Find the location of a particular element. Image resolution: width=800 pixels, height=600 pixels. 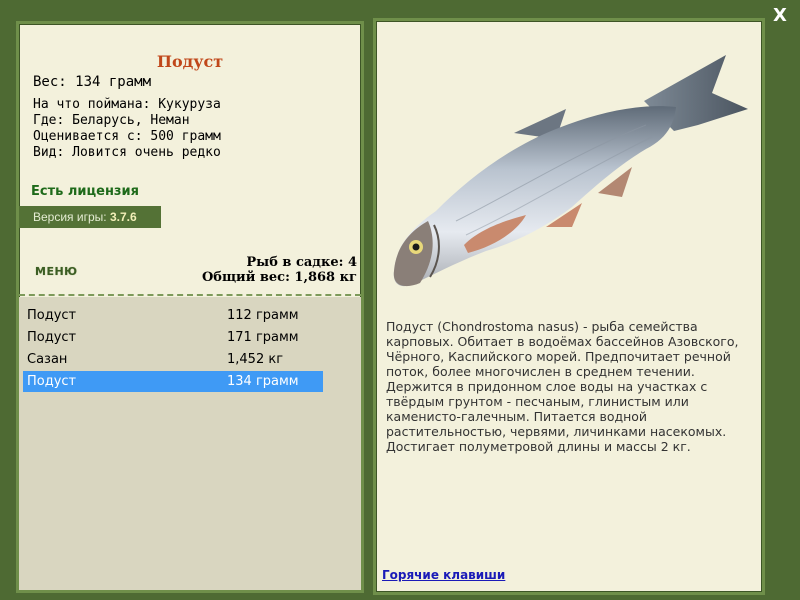

version-bar: Версия игры: 3.7.6 is located at coordinates (90, 217).